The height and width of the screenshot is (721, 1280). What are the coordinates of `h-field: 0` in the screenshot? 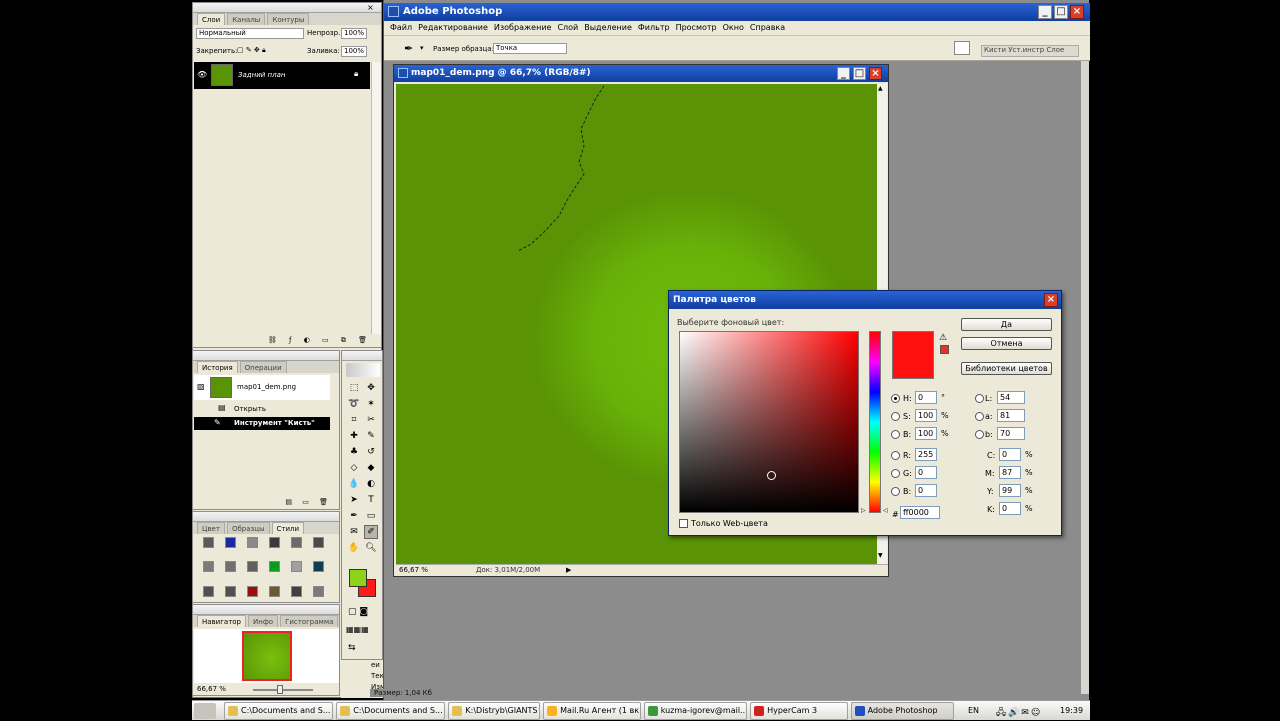 It's located at (926, 397).